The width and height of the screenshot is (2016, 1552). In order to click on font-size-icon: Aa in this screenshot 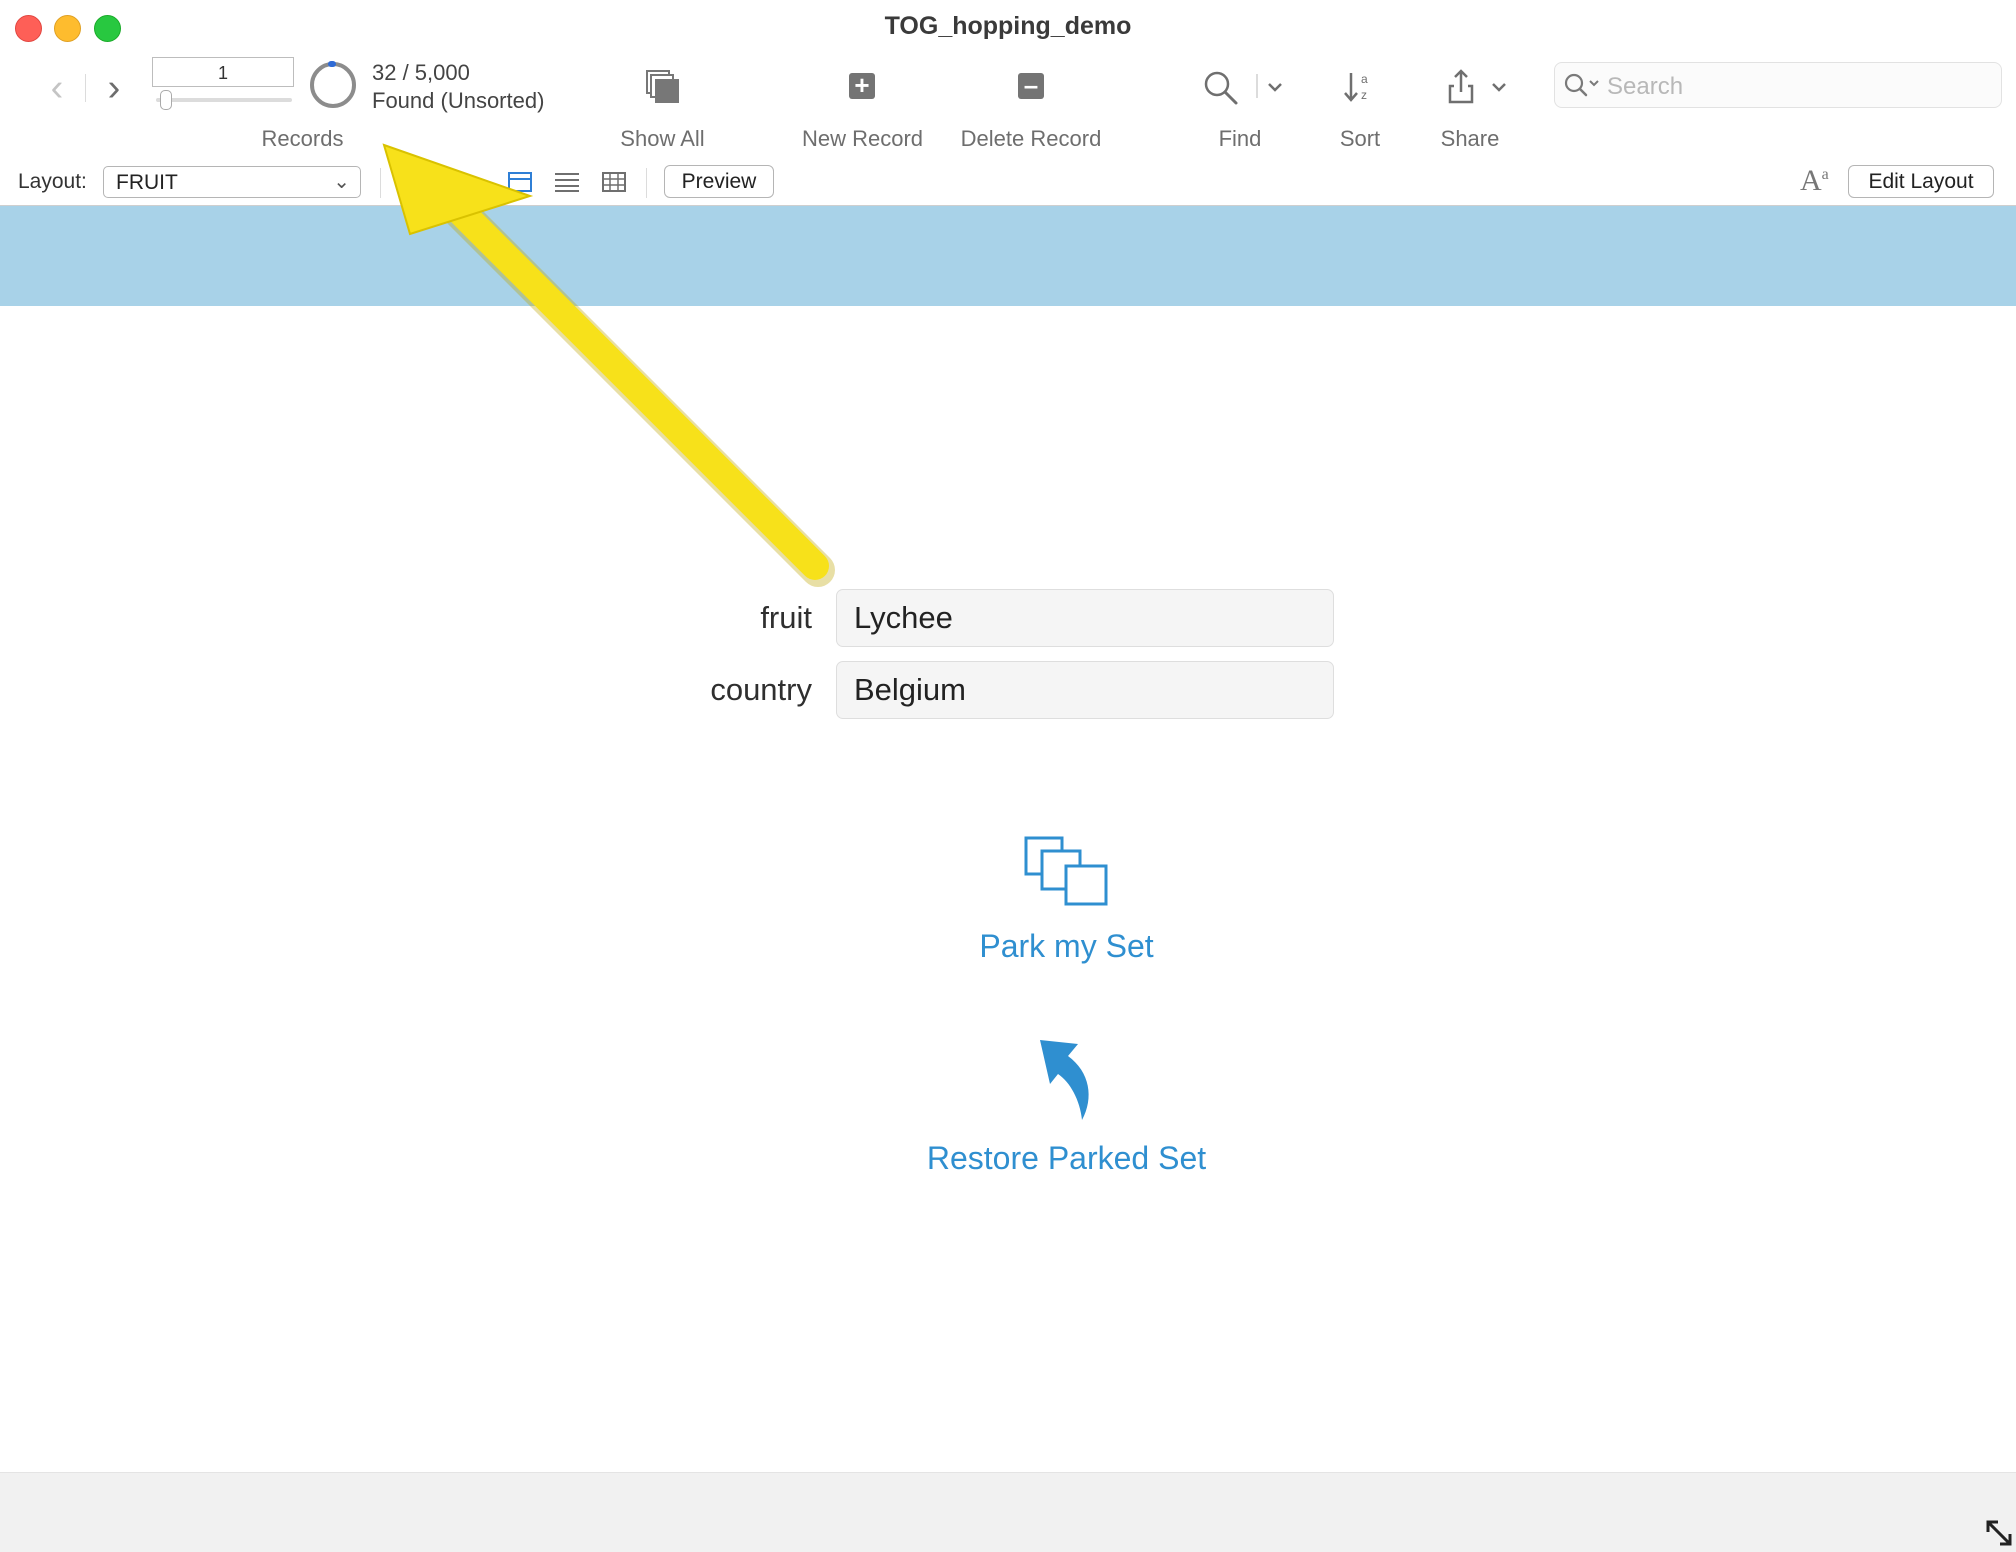, I will do `click(1814, 181)`.